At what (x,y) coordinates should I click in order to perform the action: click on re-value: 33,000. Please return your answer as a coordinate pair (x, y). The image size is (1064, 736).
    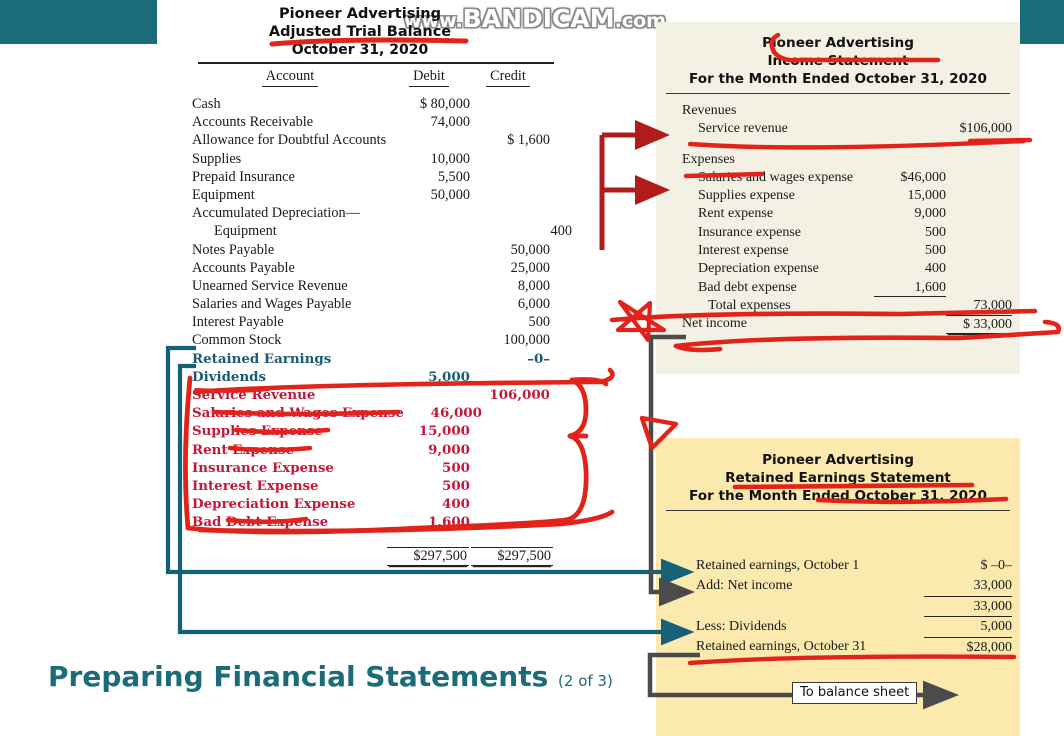
    Looking at the image, I should click on (968, 586).